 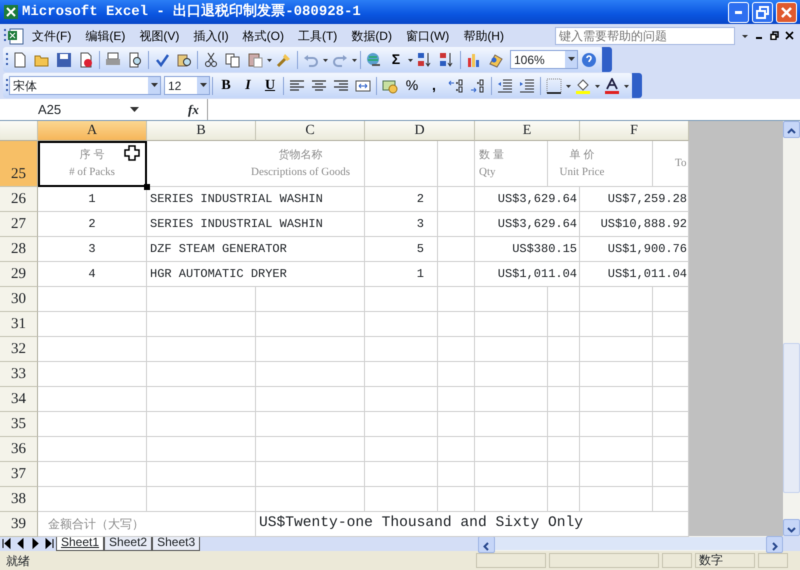 What do you see at coordinates (396, 59) in the screenshot?
I see `autosum-button: Σ` at bounding box center [396, 59].